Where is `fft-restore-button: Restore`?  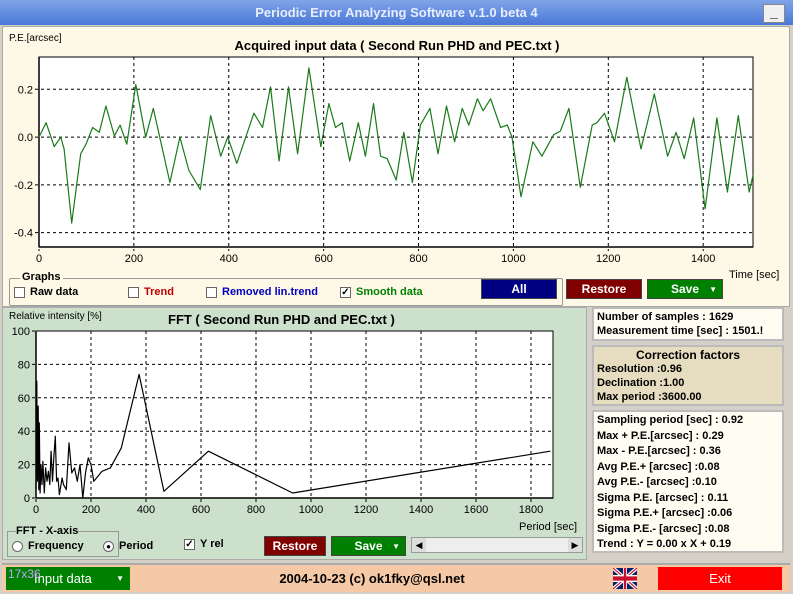
fft-restore-button: Restore is located at coordinates (295, 546).